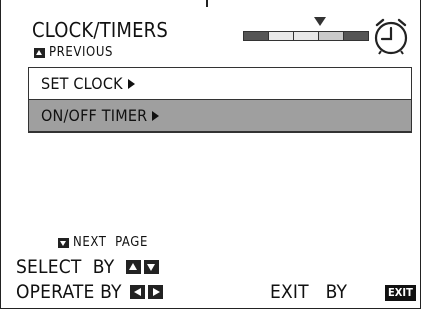  I want to click on operate-instructions: OPERATE BY, so click(89, 292).